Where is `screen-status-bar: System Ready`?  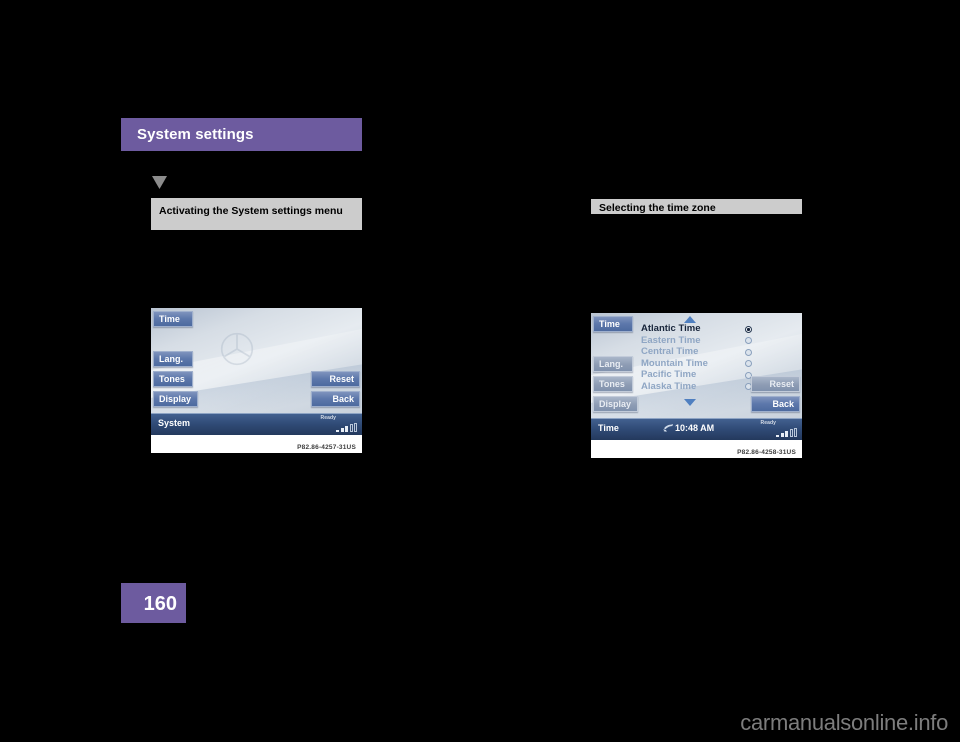
screen-status-bar: System Ready is located at coordinates (256, 424).